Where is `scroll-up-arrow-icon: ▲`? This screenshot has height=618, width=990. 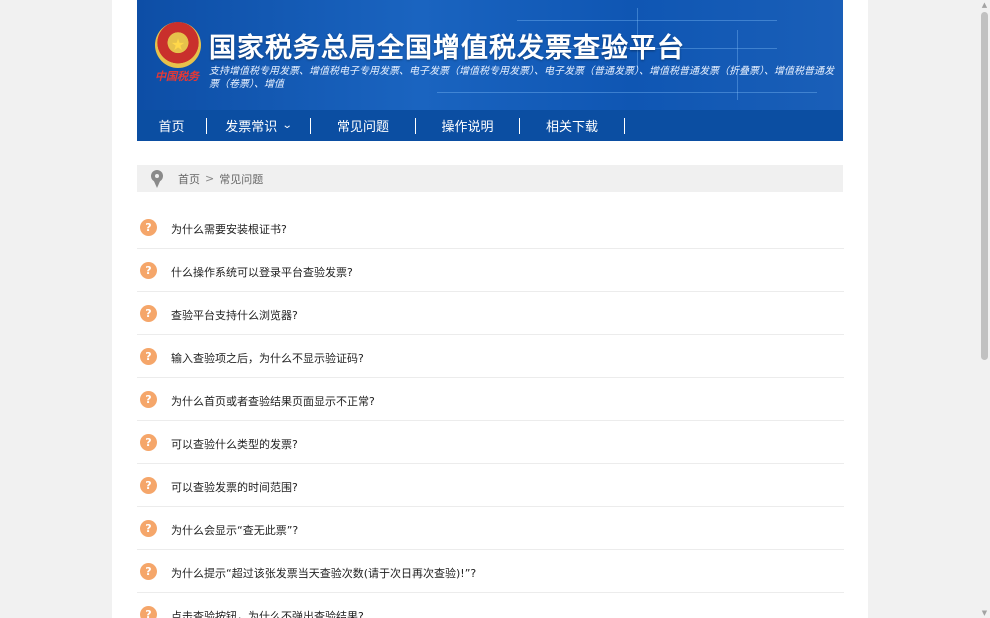 scroll-up-arrow-icon: ▲ is located at coordinates (984, 5).